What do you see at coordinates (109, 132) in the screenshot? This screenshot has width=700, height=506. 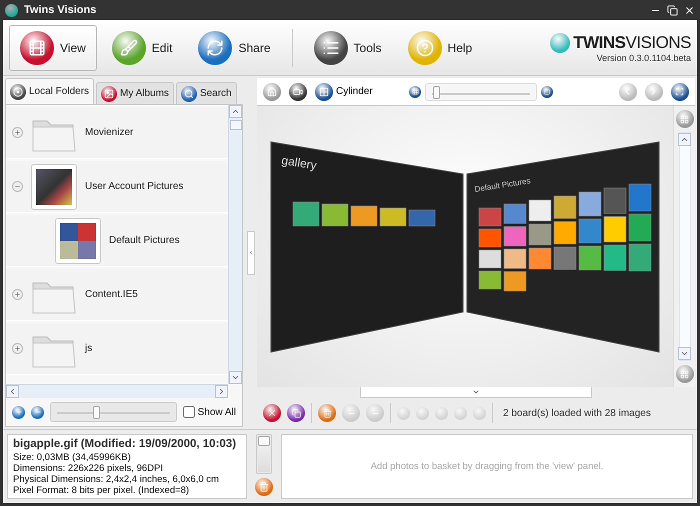 I see `folder-name: Movienizer` at bounding box center [109, 132].